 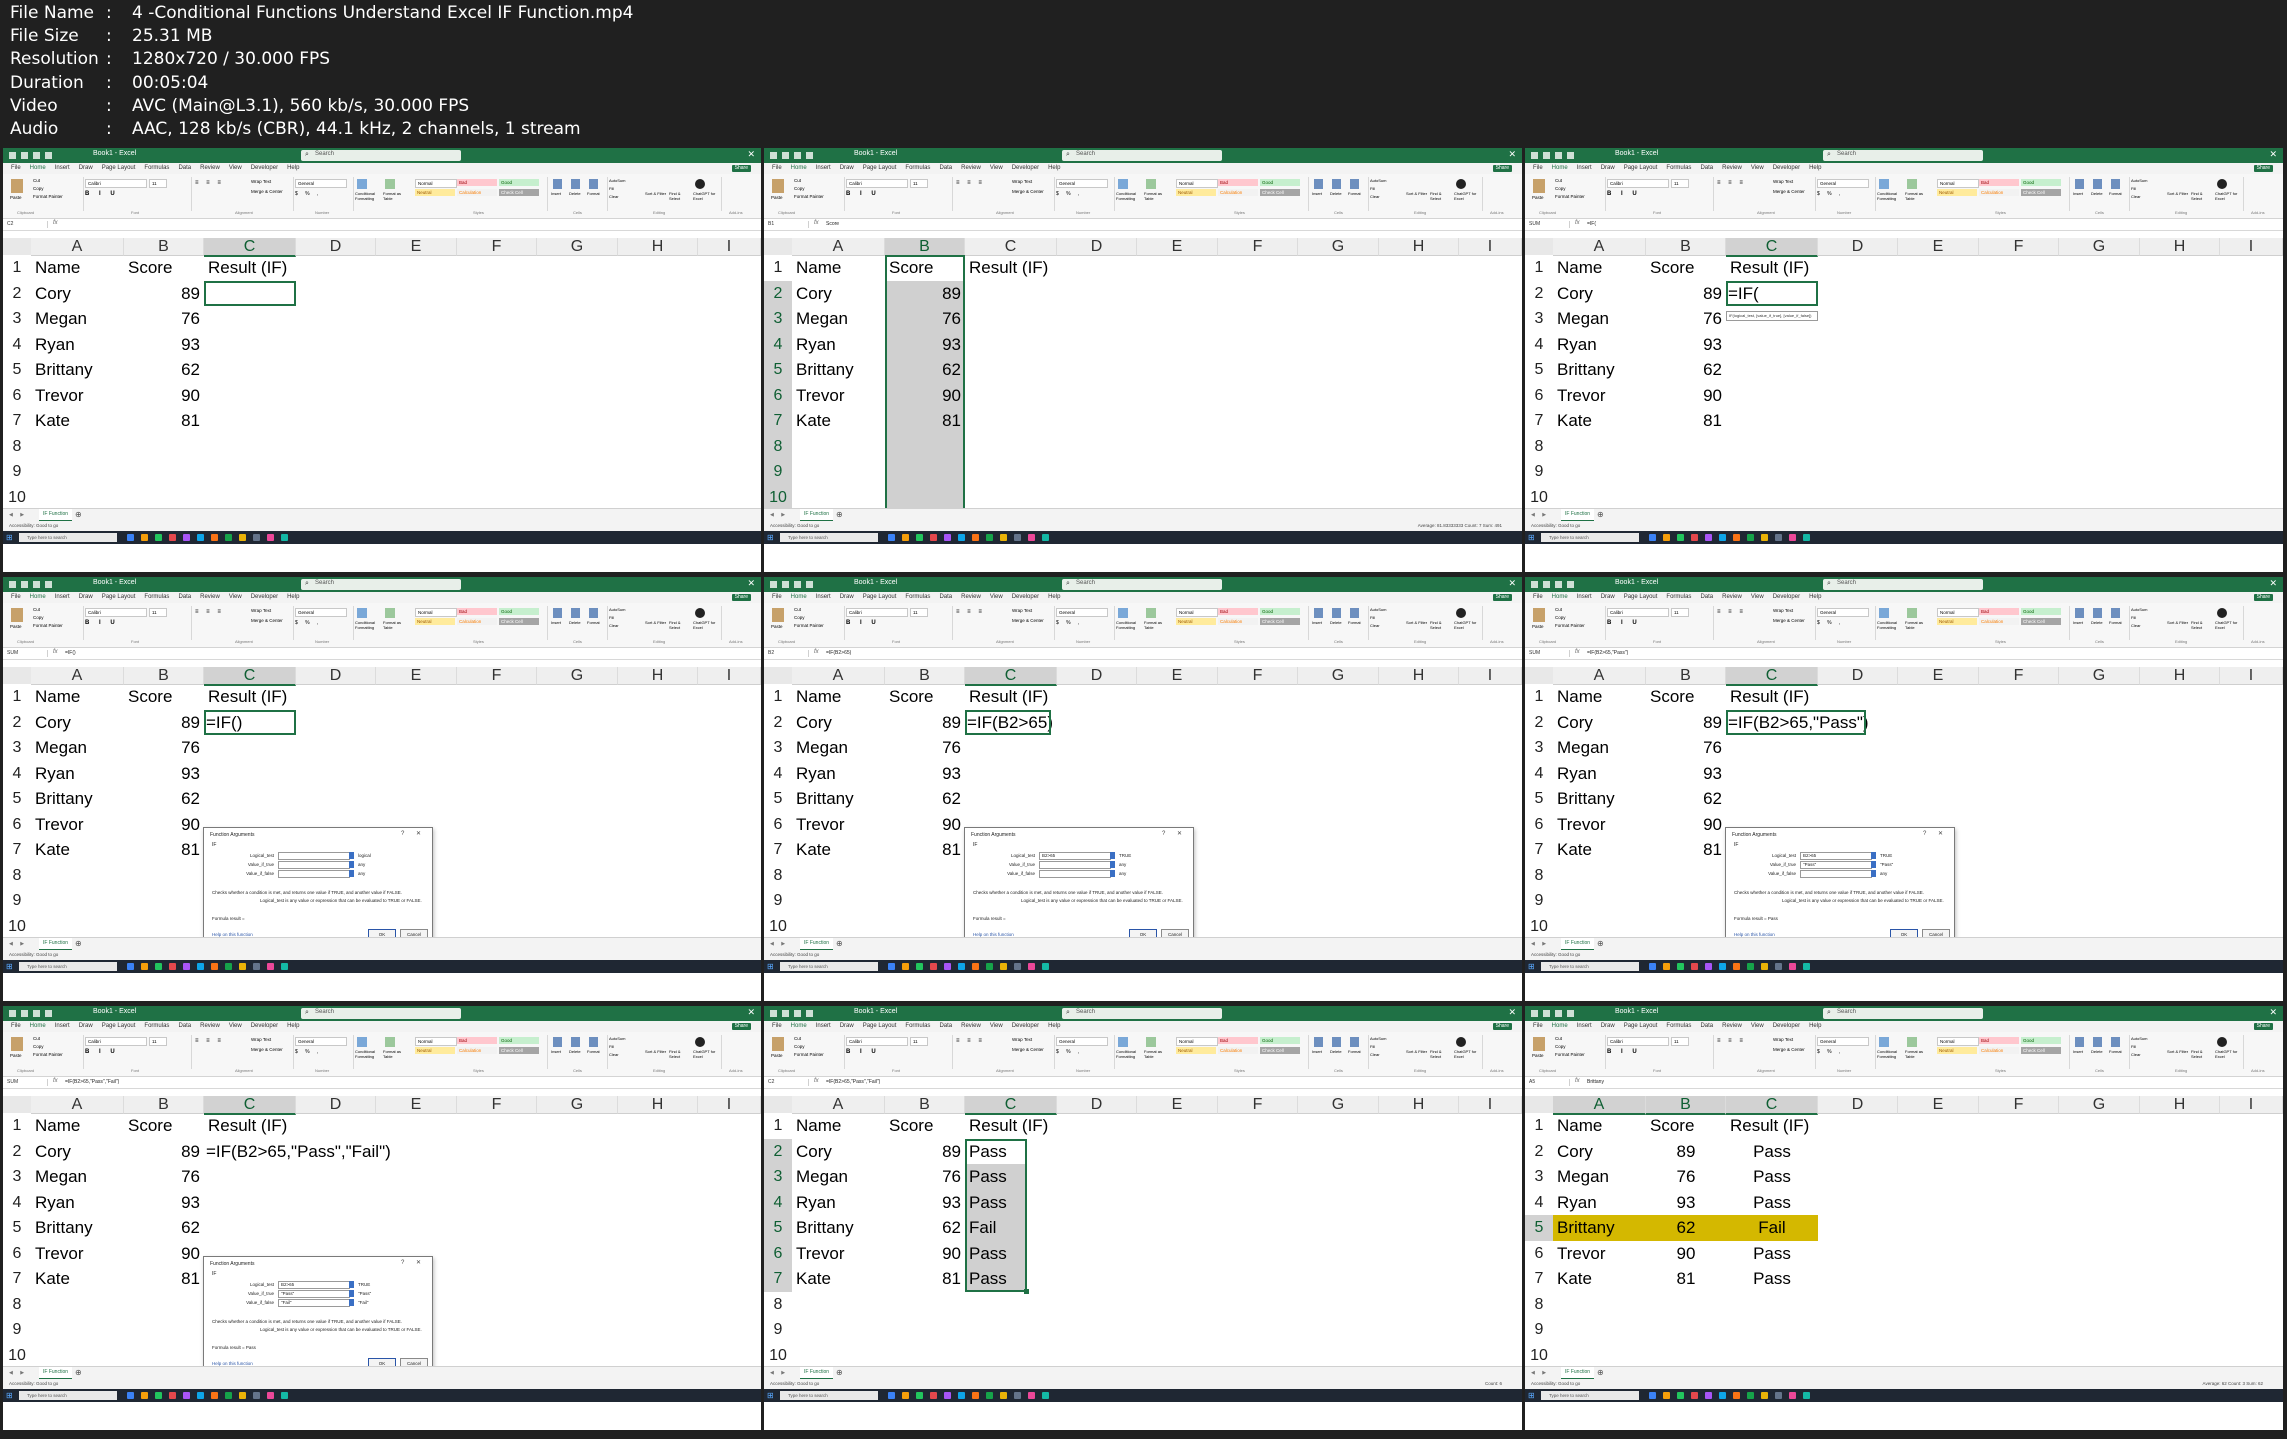 I want to click on style-good: Good, so click(x=1280, y=611).